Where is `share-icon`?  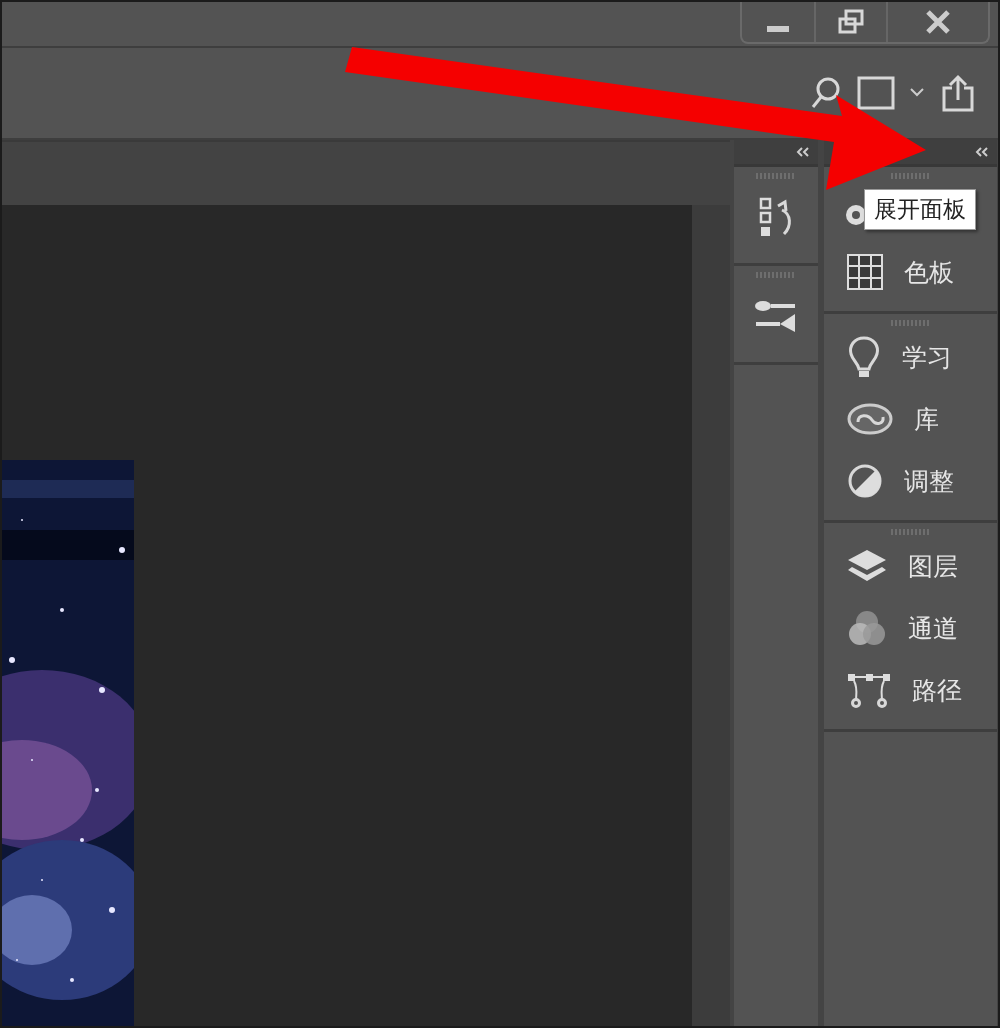 share-icon is located at coordinates (958, 93).